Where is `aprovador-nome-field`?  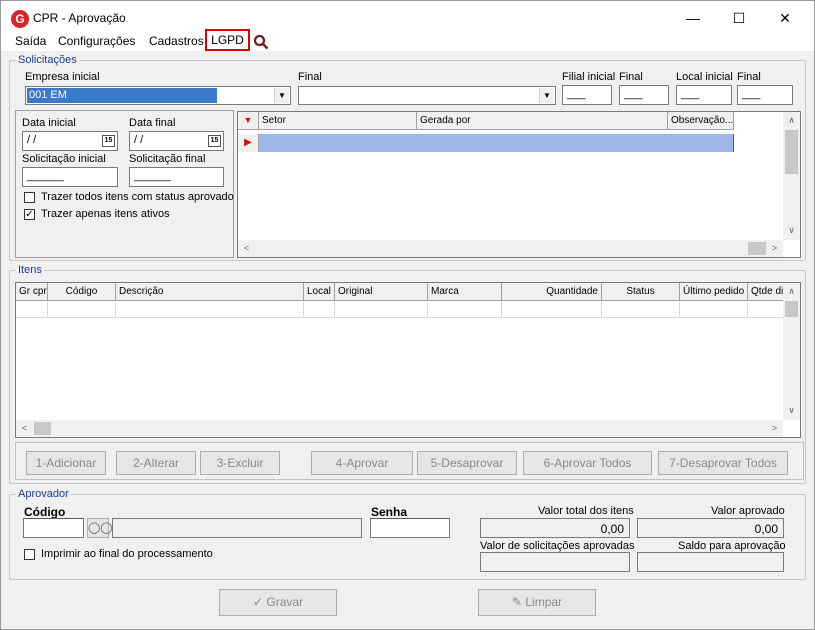
aprovador-nome-field is located at coordinates (237, 528).